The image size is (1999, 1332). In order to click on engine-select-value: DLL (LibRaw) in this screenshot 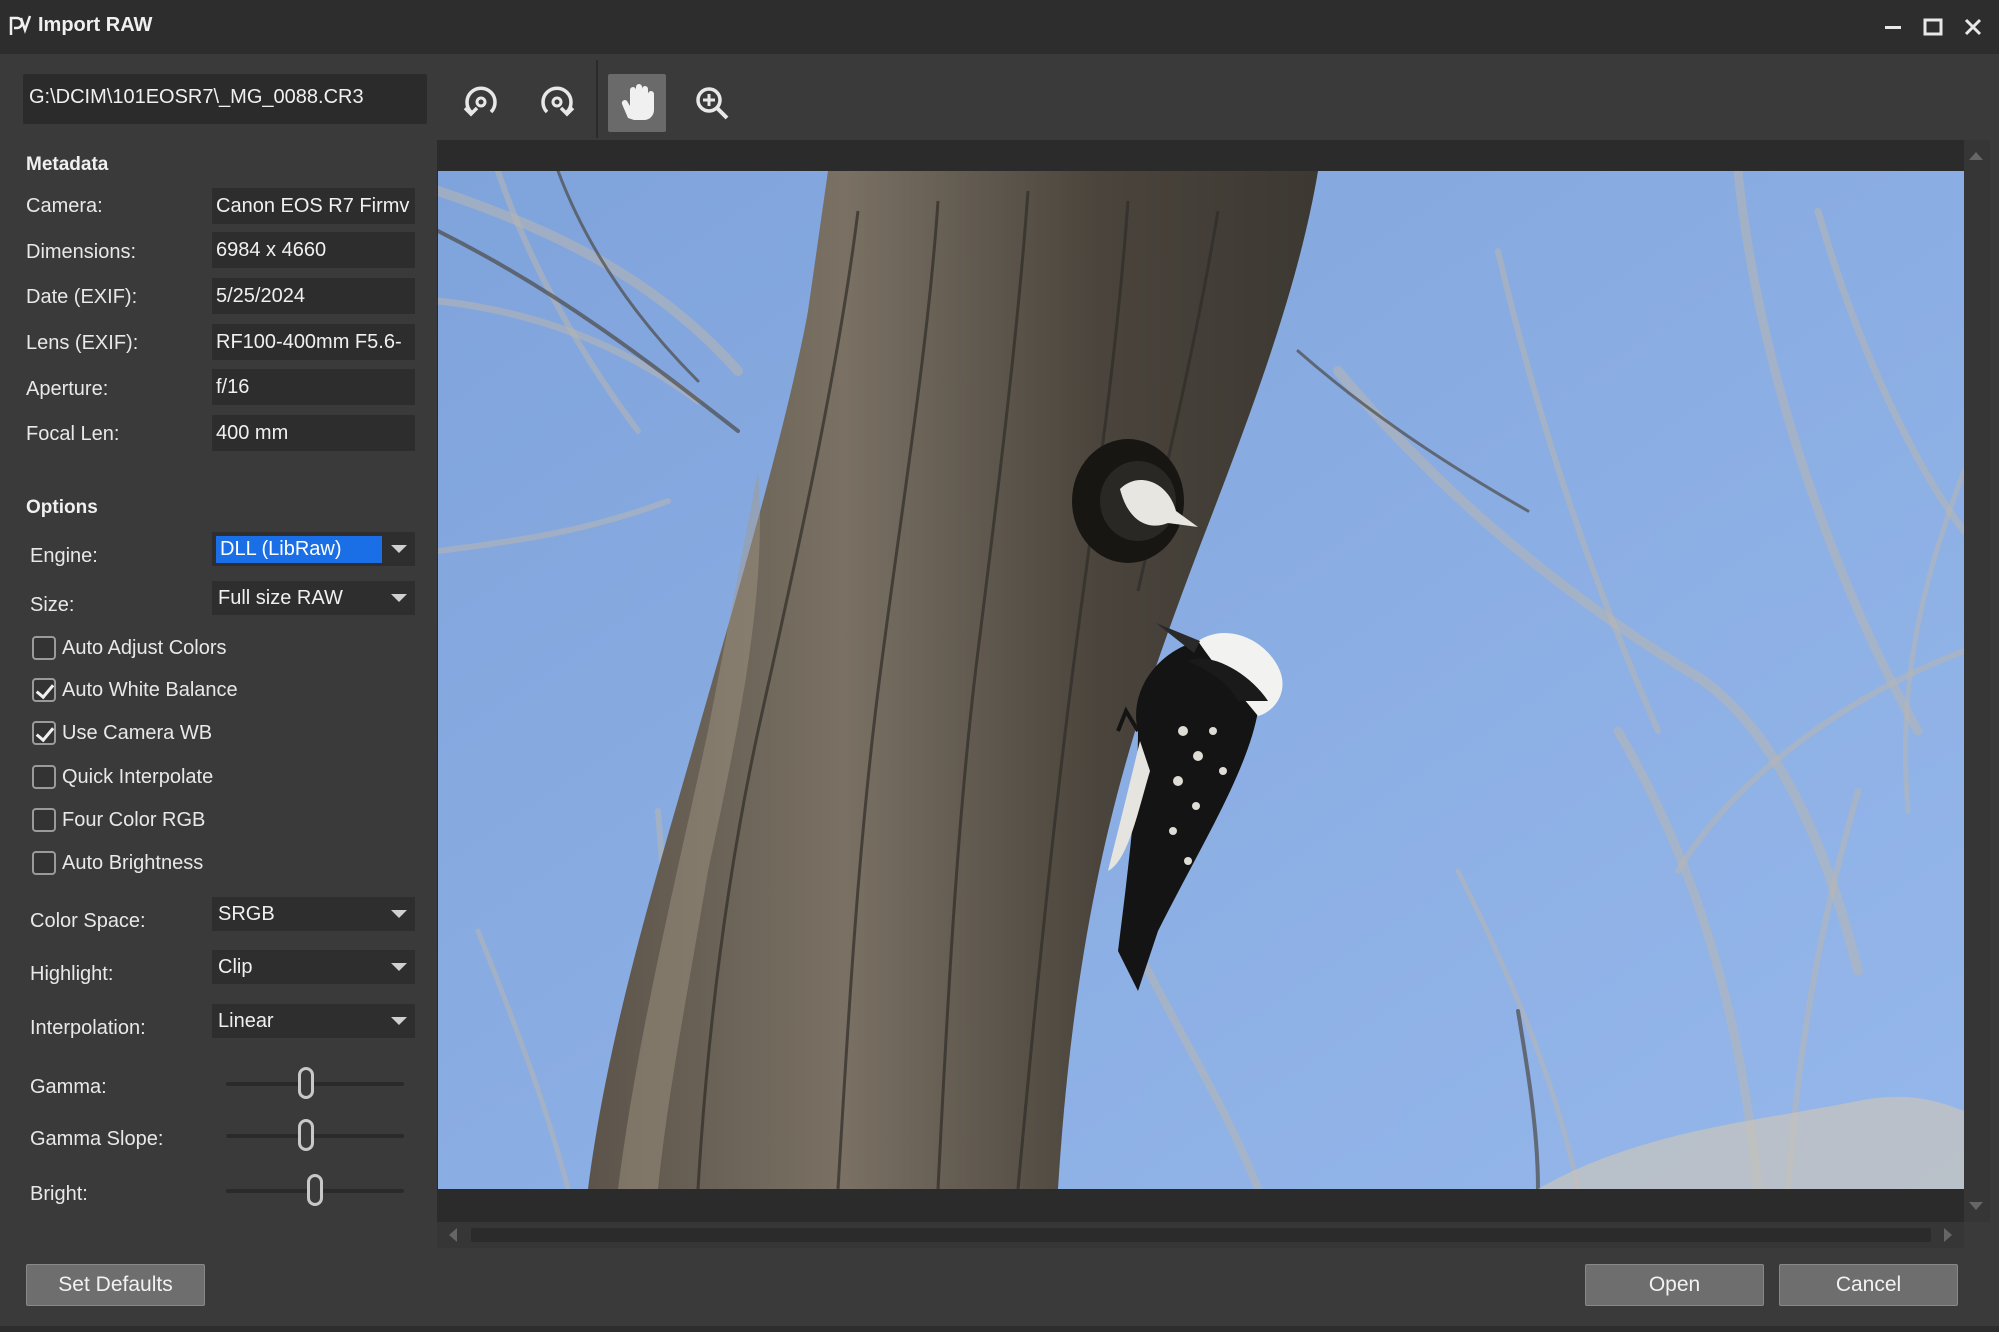, I will do `click(299, 549)`.